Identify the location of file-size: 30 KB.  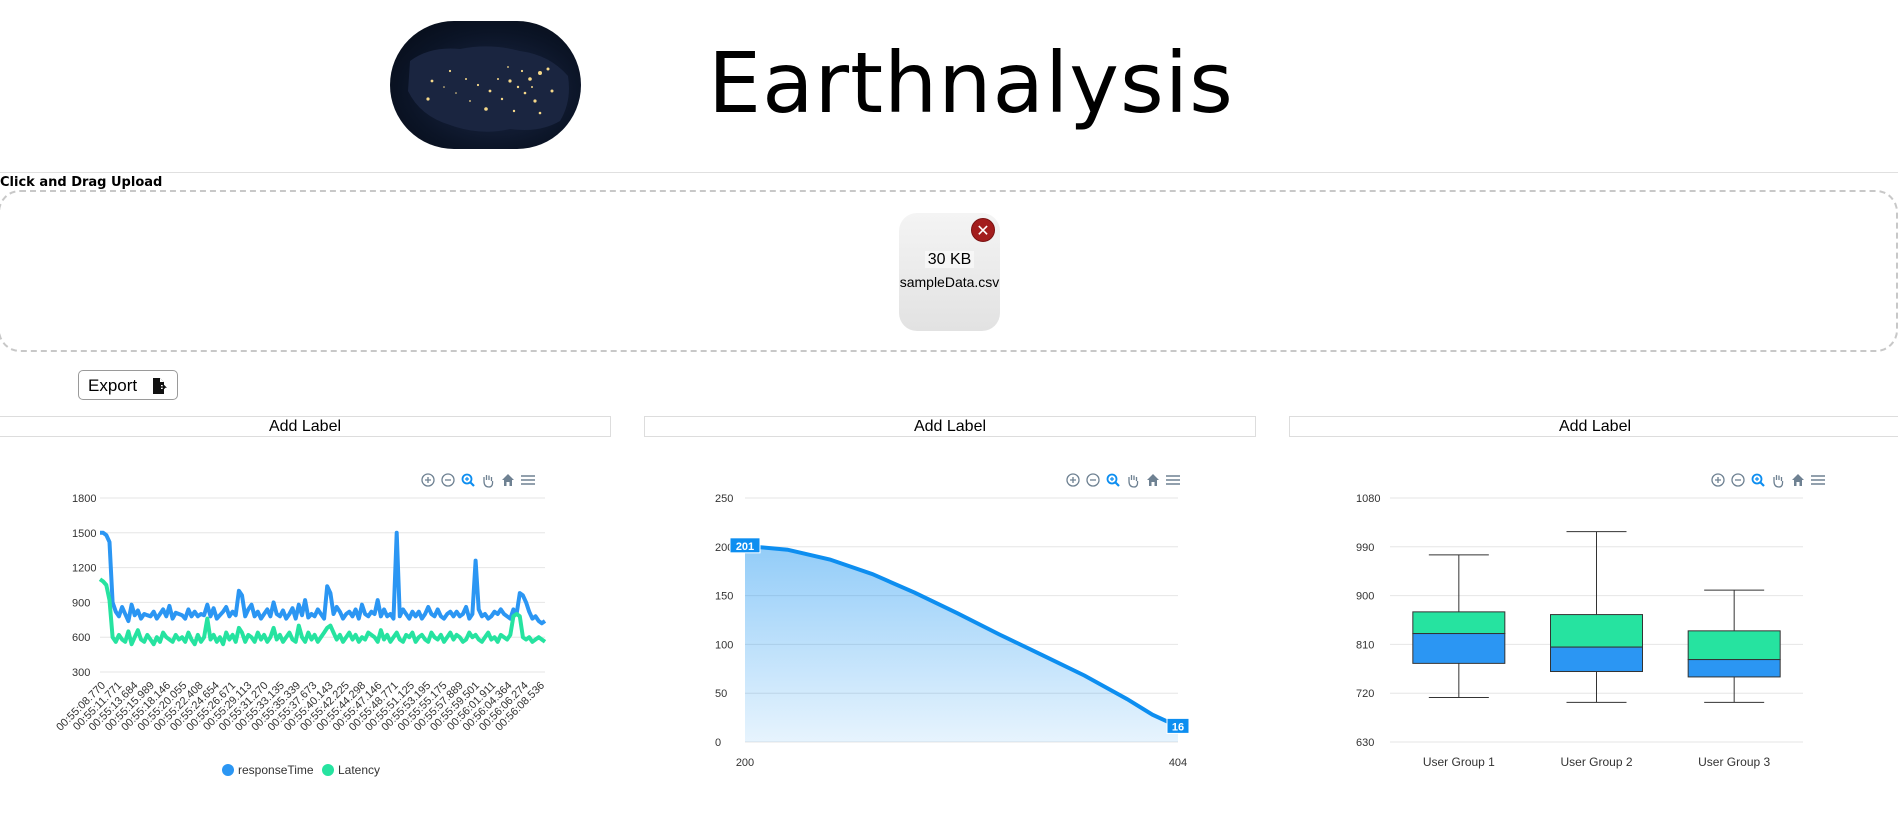
(949, 260).